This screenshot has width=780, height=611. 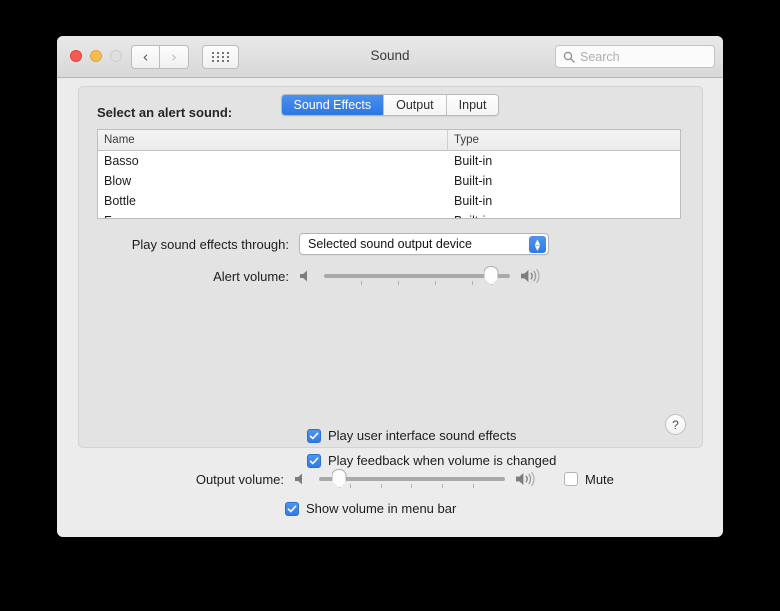 What do you see at coordinates (472, 105) in the screenshot?
I see `tab-input: Input` at bounding box center [472, 105].